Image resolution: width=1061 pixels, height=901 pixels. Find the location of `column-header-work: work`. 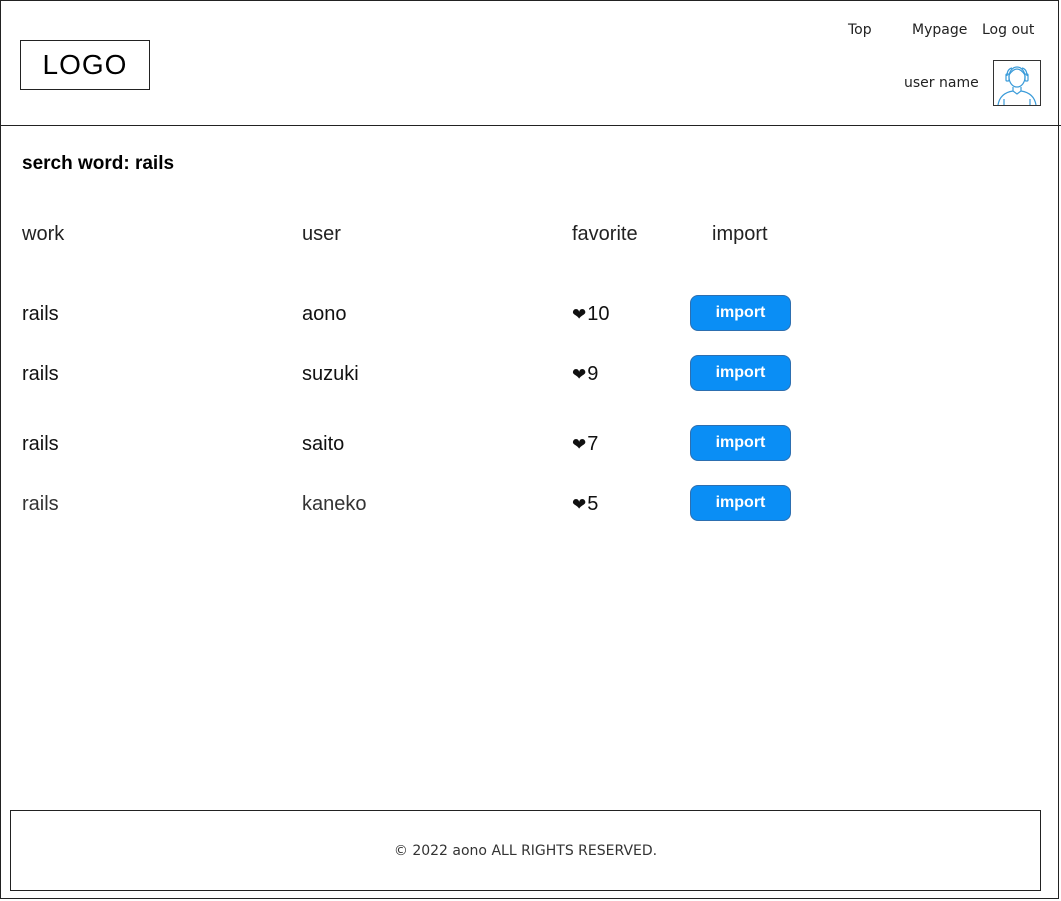

column-header-work: work is located at coordinates (43, 234).